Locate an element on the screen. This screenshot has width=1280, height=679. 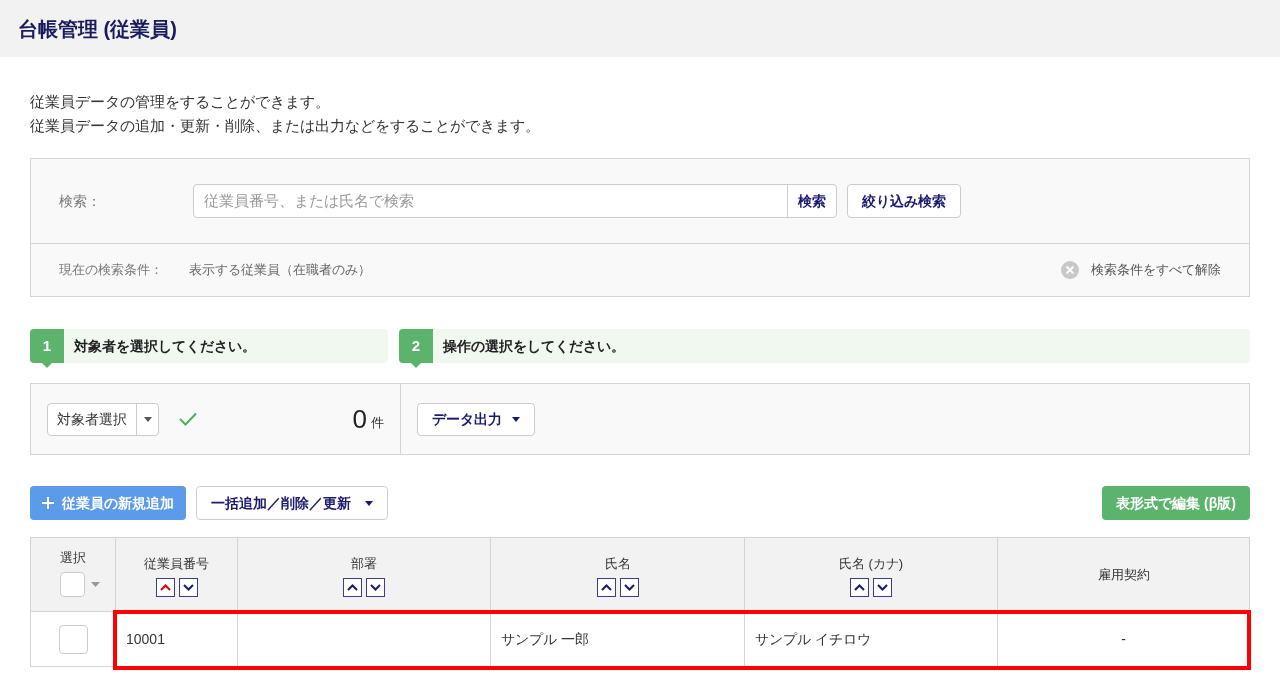
data-output-button: データ出力 is located at coordinates (476, 419).